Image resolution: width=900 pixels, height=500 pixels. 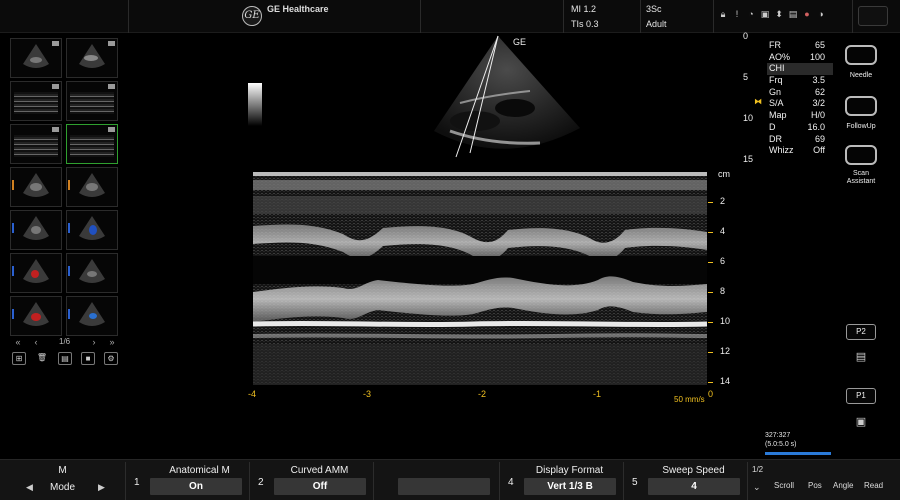 What do you see at coordinates (137, 482) in the screenshot?
I see `softkey-number: 1` at bounding box center [137, 482].